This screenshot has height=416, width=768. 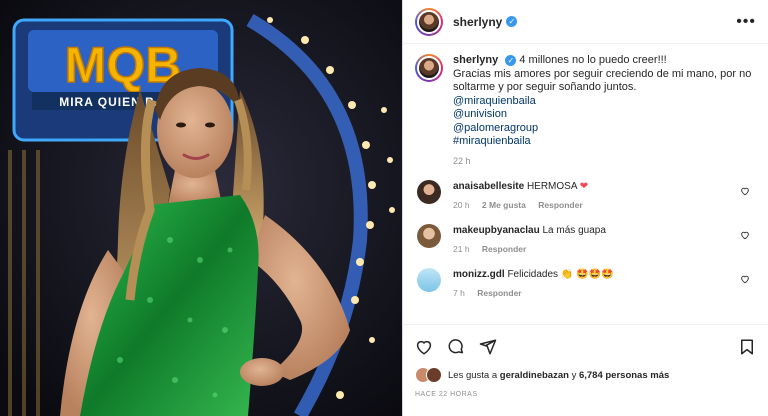 What do you see at coordinates (488, 186) in the screenshot?
I see `comment-username: anaisabellesite` at bounding box center [488, 186].